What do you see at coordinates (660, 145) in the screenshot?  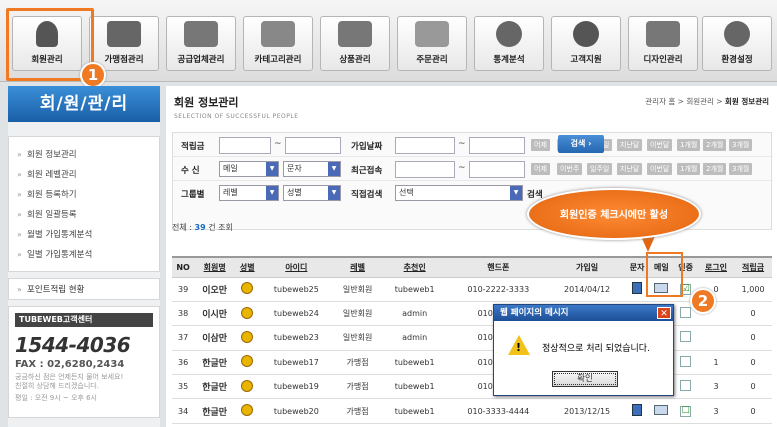 I see `join-date-this-month-button: 이번달` at bounding box center [660, 145].